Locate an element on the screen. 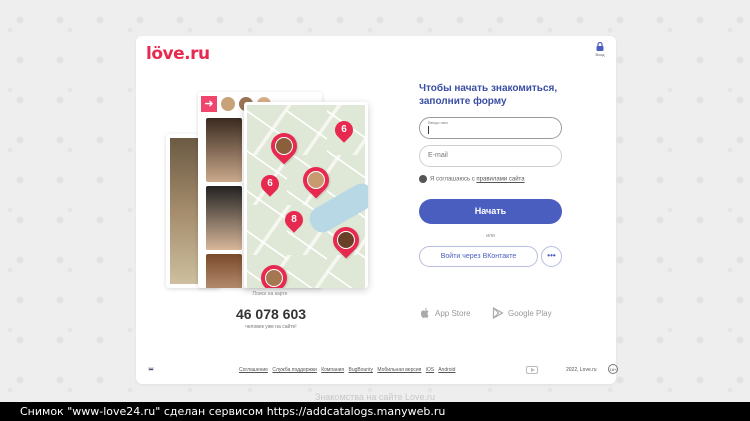 The height and width of the screenshot is (421, 750). footer-link: Соглашение is located at coordinates (253, 370).